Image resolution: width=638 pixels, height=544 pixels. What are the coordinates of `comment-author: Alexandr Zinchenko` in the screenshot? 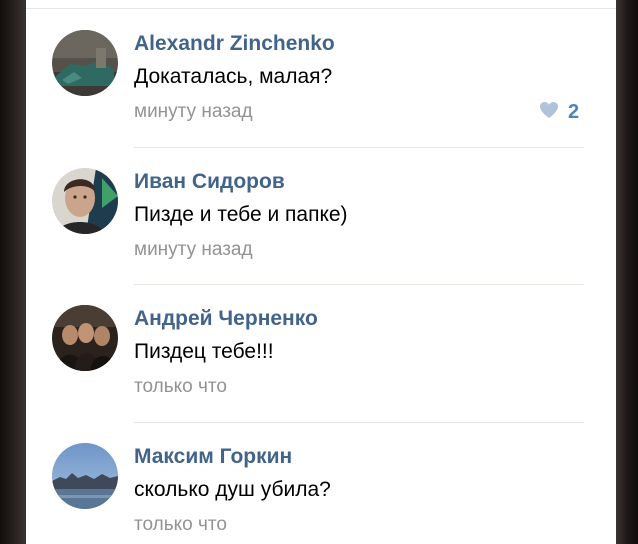 It's located at (234, 44).